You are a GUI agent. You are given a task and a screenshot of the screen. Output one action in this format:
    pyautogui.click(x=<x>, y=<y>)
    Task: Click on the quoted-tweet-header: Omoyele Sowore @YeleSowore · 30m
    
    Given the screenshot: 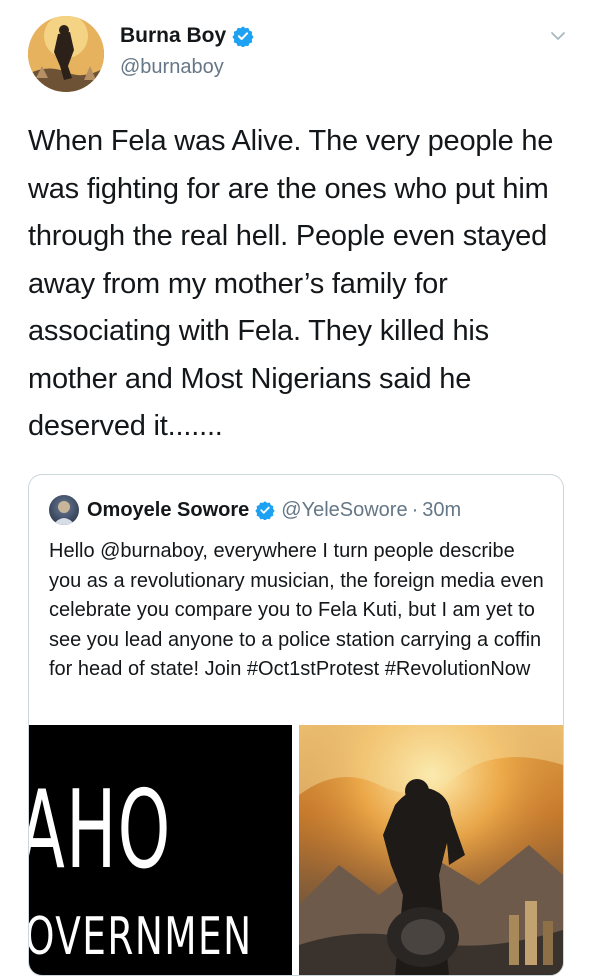 What is the action you would take?
    pyautogui.click(x=255, y=510)
    